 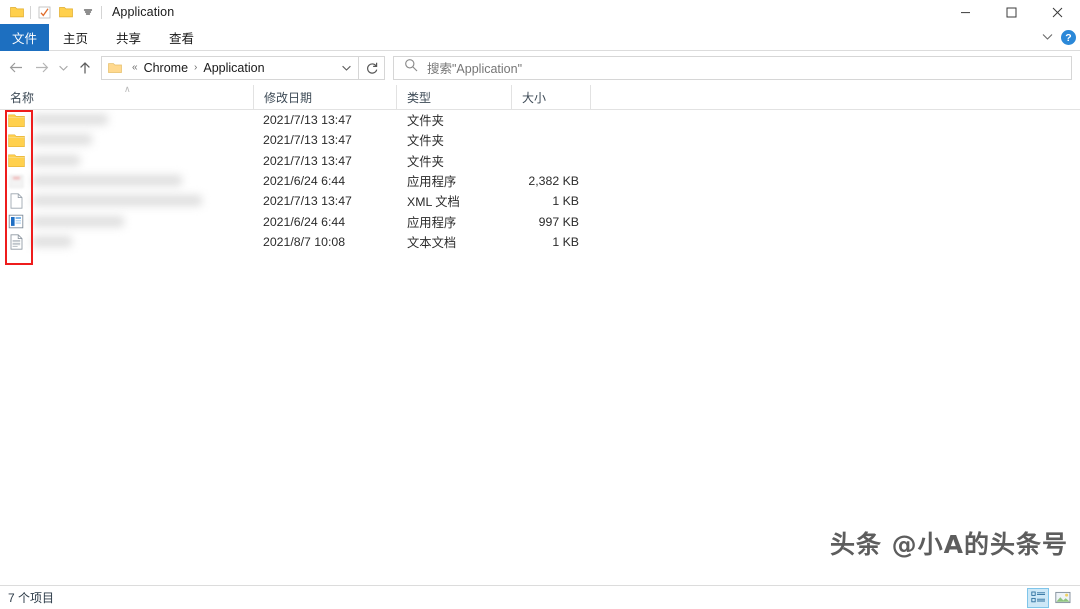 What do you see at coordinates (965, 12) in the screenshot?
I see `minimize-button` at bounding box center [965, 12].